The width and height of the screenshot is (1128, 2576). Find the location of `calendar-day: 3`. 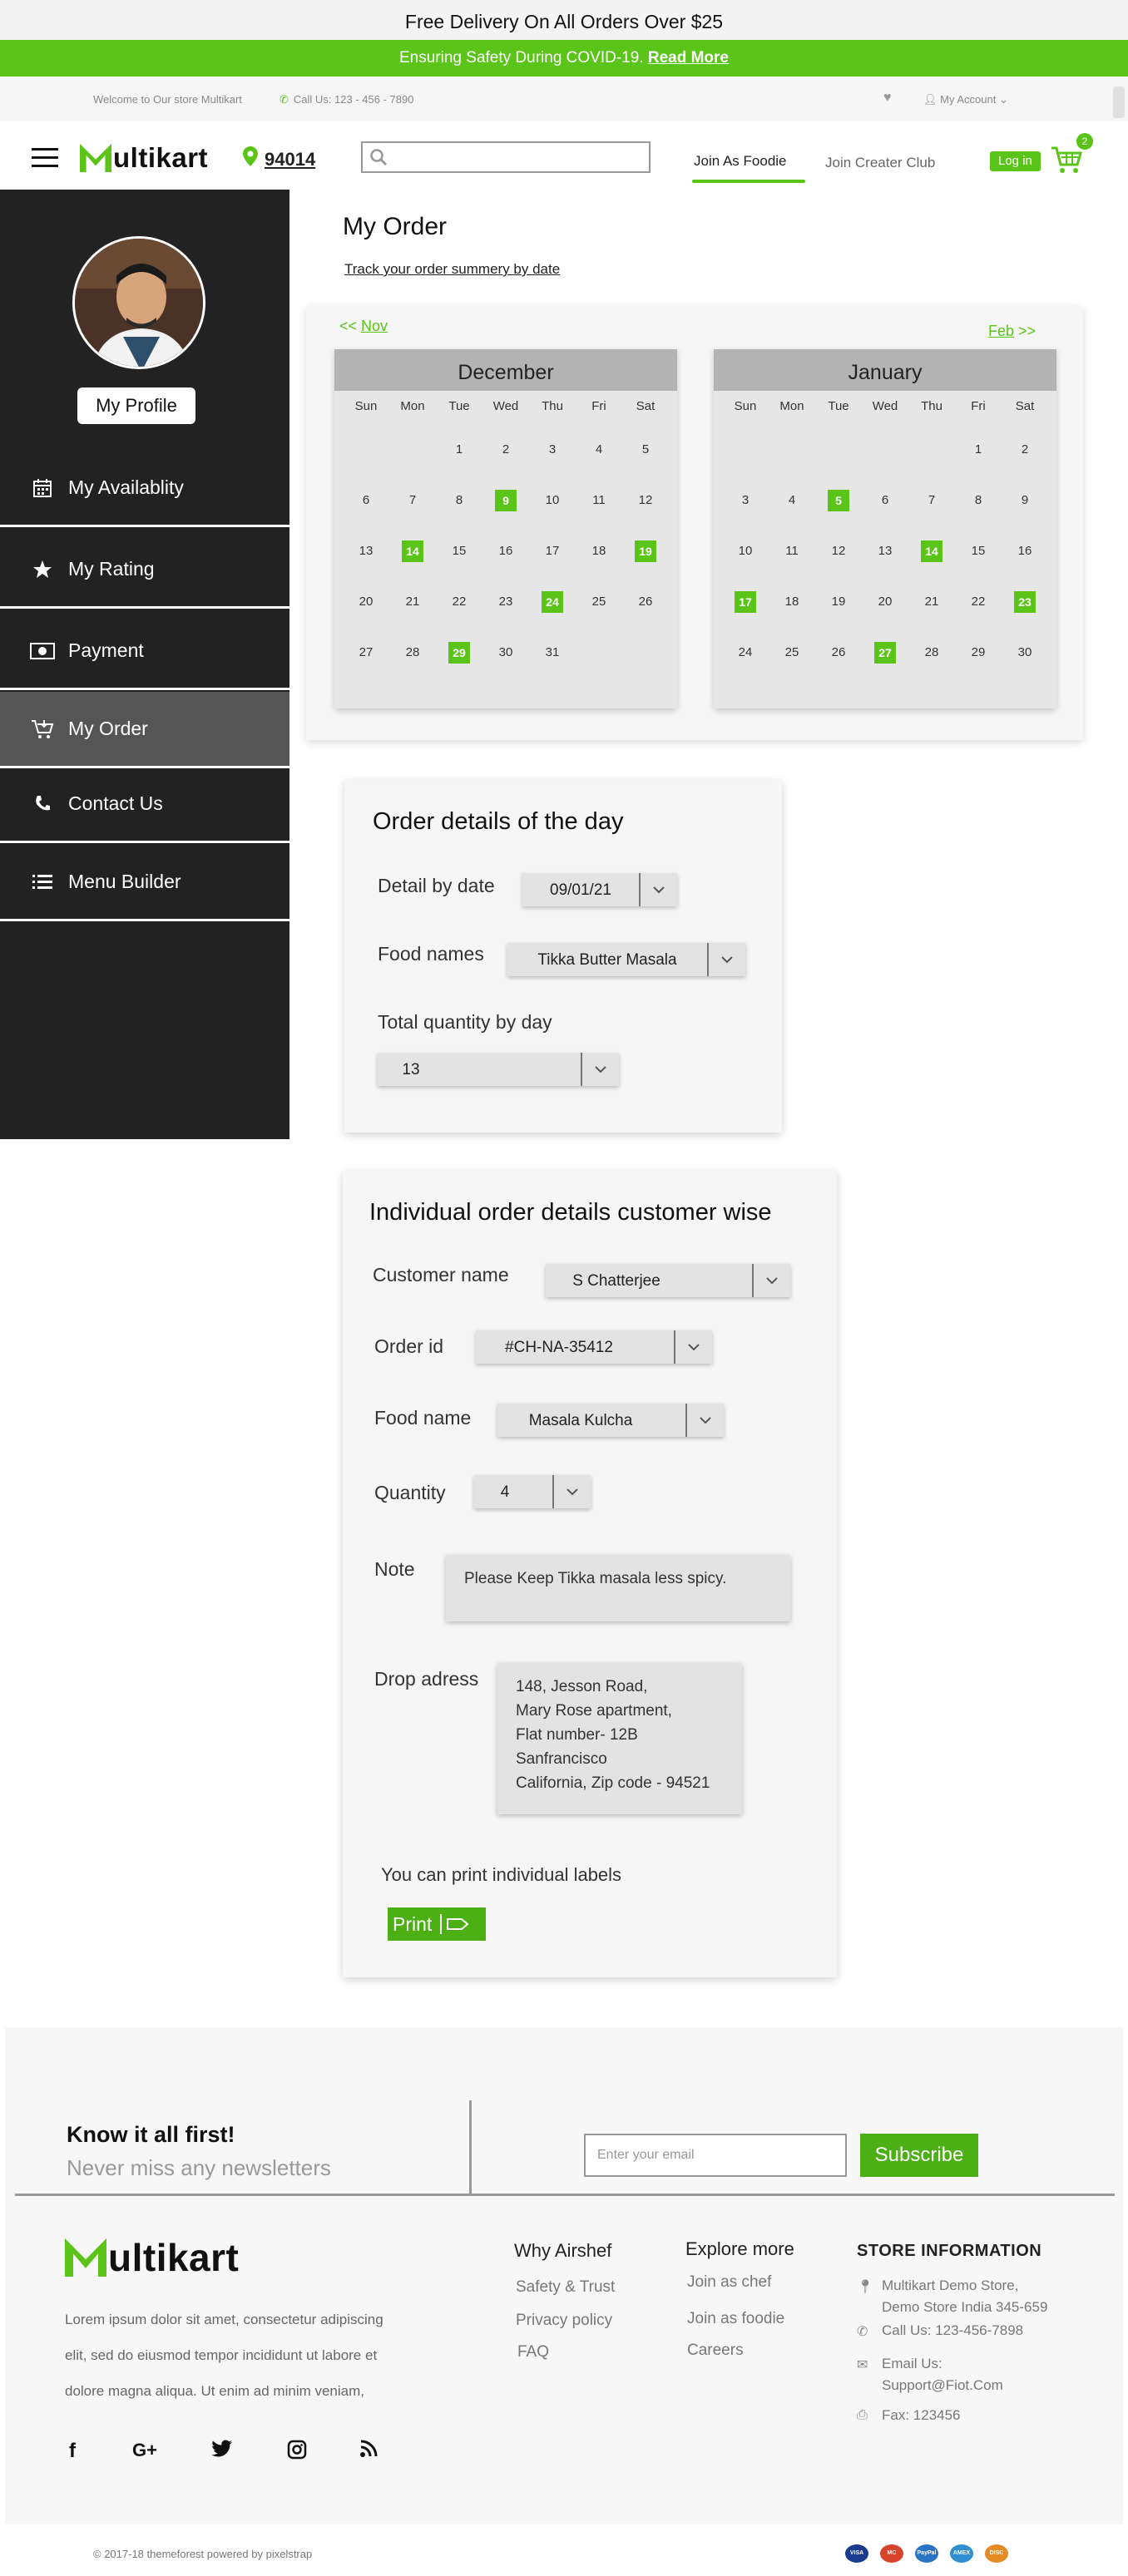

calendar-day: 3 is located at coordinates (552, 449).